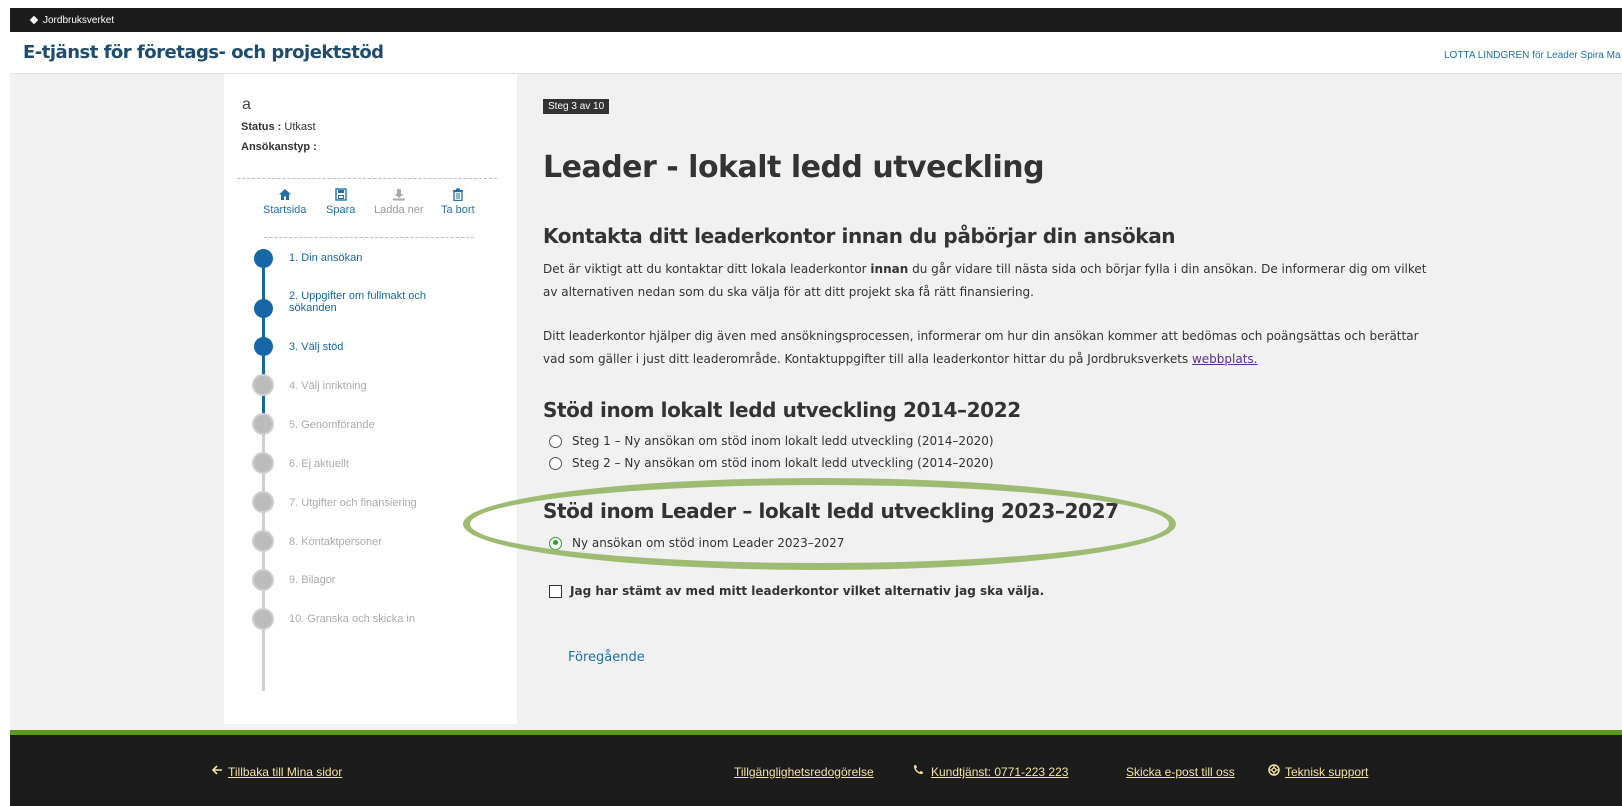 This screenshot has height=806, width=1622. I want to click on home-label: Startsida, so click(285, 210).